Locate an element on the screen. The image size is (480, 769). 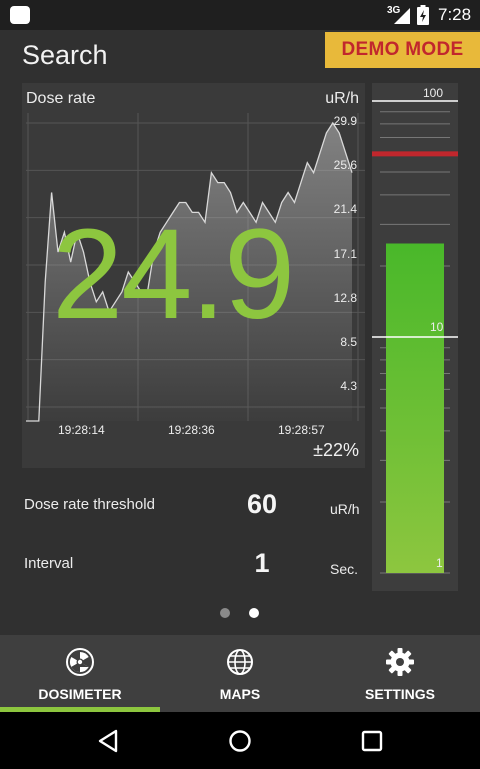
recents-icon is located at coordinates (372, 741).